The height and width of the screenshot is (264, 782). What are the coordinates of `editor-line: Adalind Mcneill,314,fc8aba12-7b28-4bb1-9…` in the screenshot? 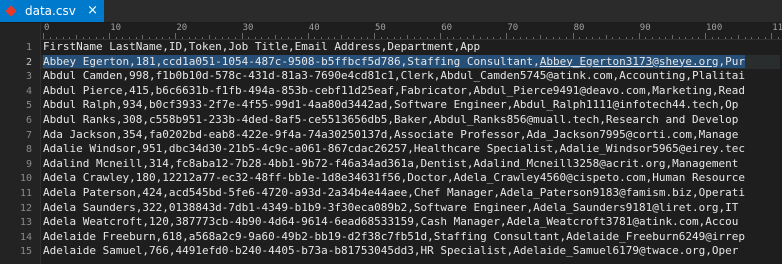 It's located at (390, 164).